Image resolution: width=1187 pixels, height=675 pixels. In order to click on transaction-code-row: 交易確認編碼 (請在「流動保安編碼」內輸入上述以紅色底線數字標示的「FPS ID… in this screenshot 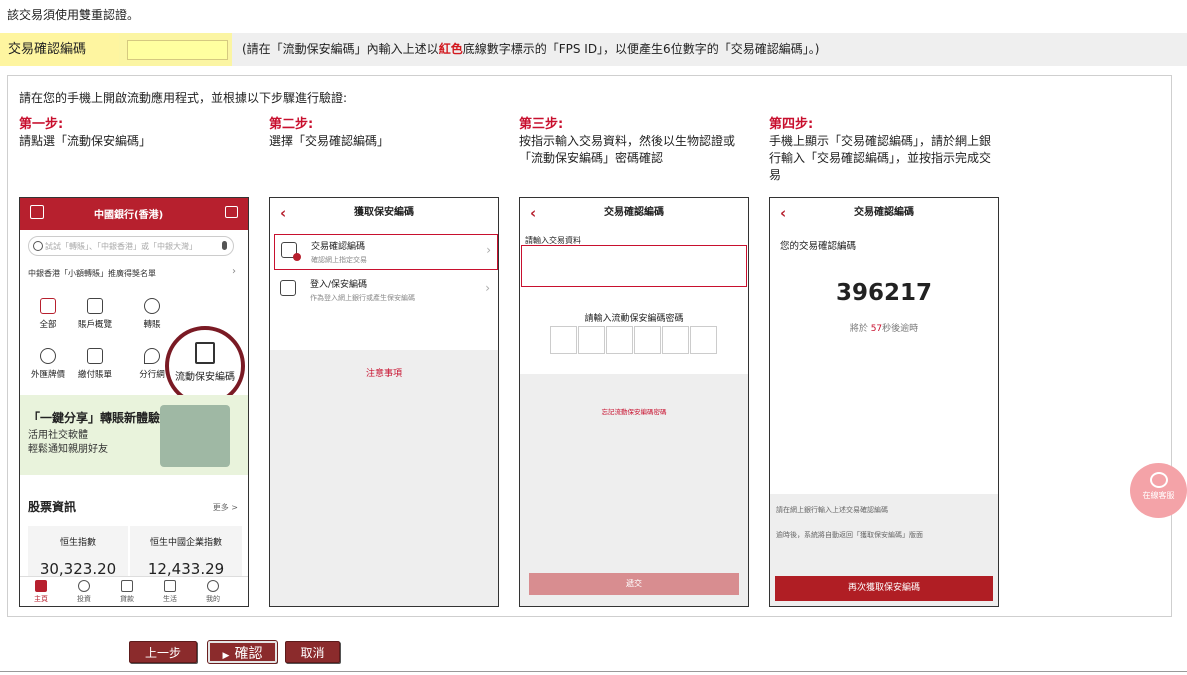, I will do `click(593, 49)`.